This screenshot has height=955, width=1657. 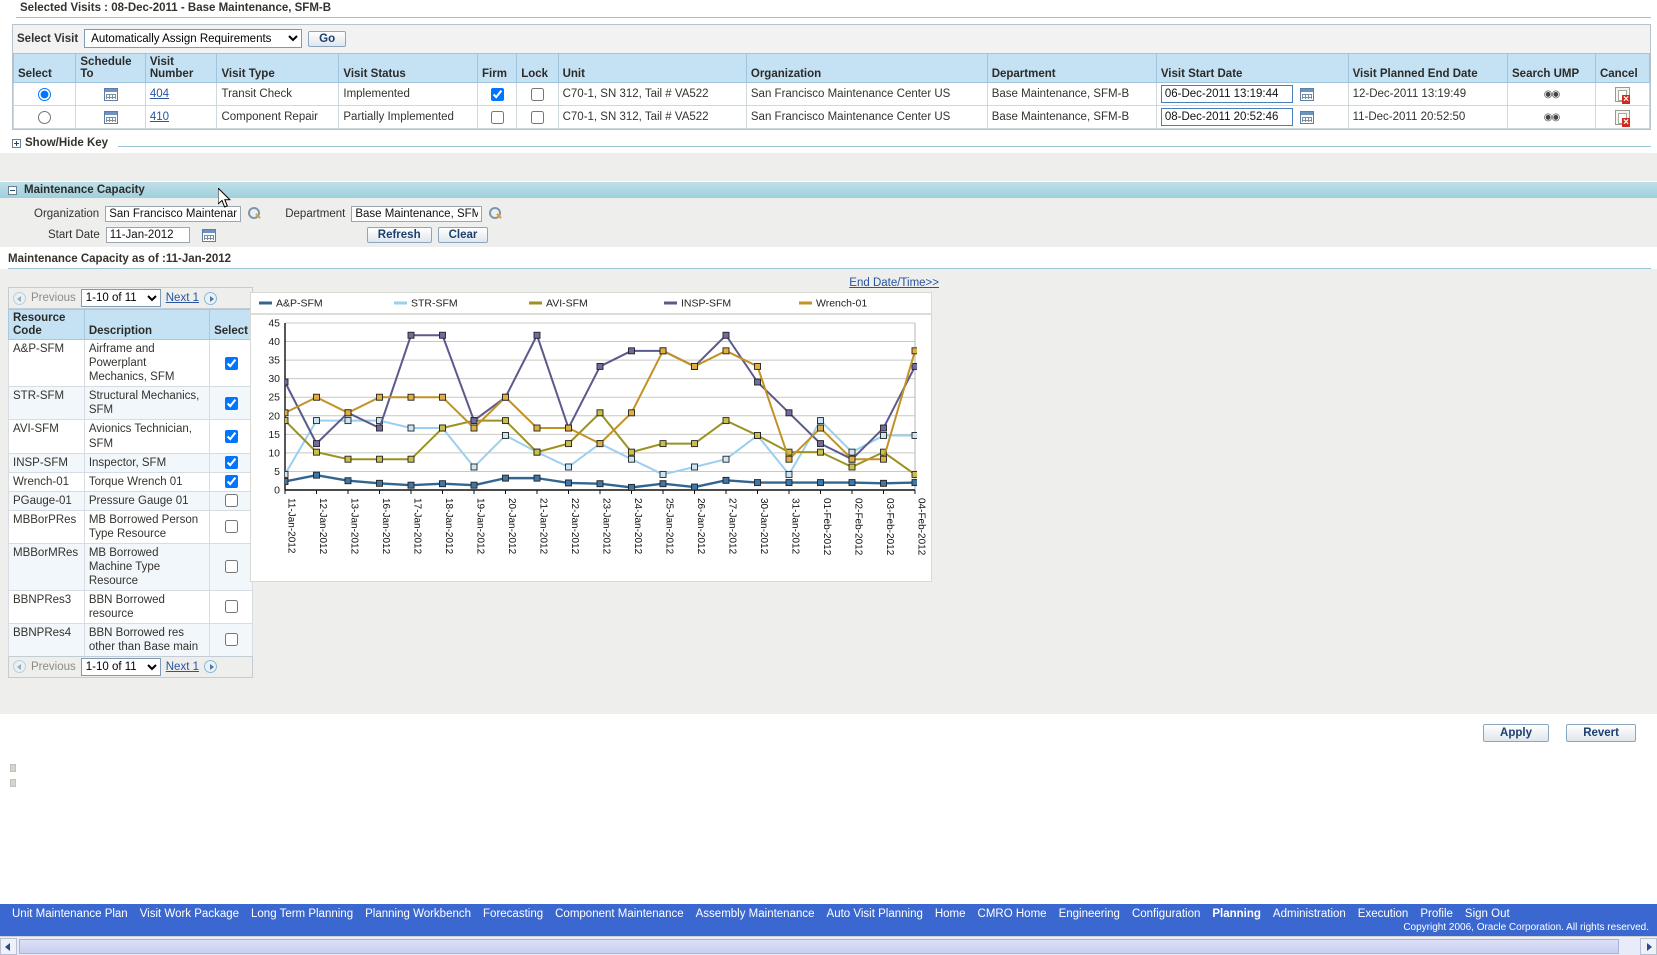 What do you see at coordinates (619, 914) in the screenshot?
I see `footer-link-component-maintenance: Component Maintenance` at bounding box center [619, 914].